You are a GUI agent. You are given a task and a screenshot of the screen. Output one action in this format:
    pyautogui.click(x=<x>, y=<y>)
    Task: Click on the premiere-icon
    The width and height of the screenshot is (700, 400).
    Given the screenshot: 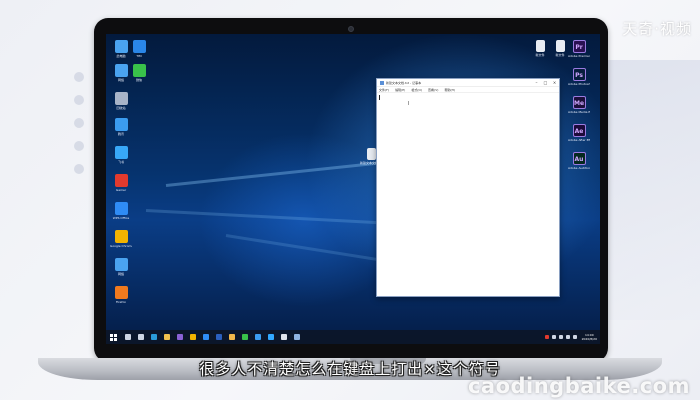 What is the action you would take?
    pyautogui.click(x=179, y=337)
    